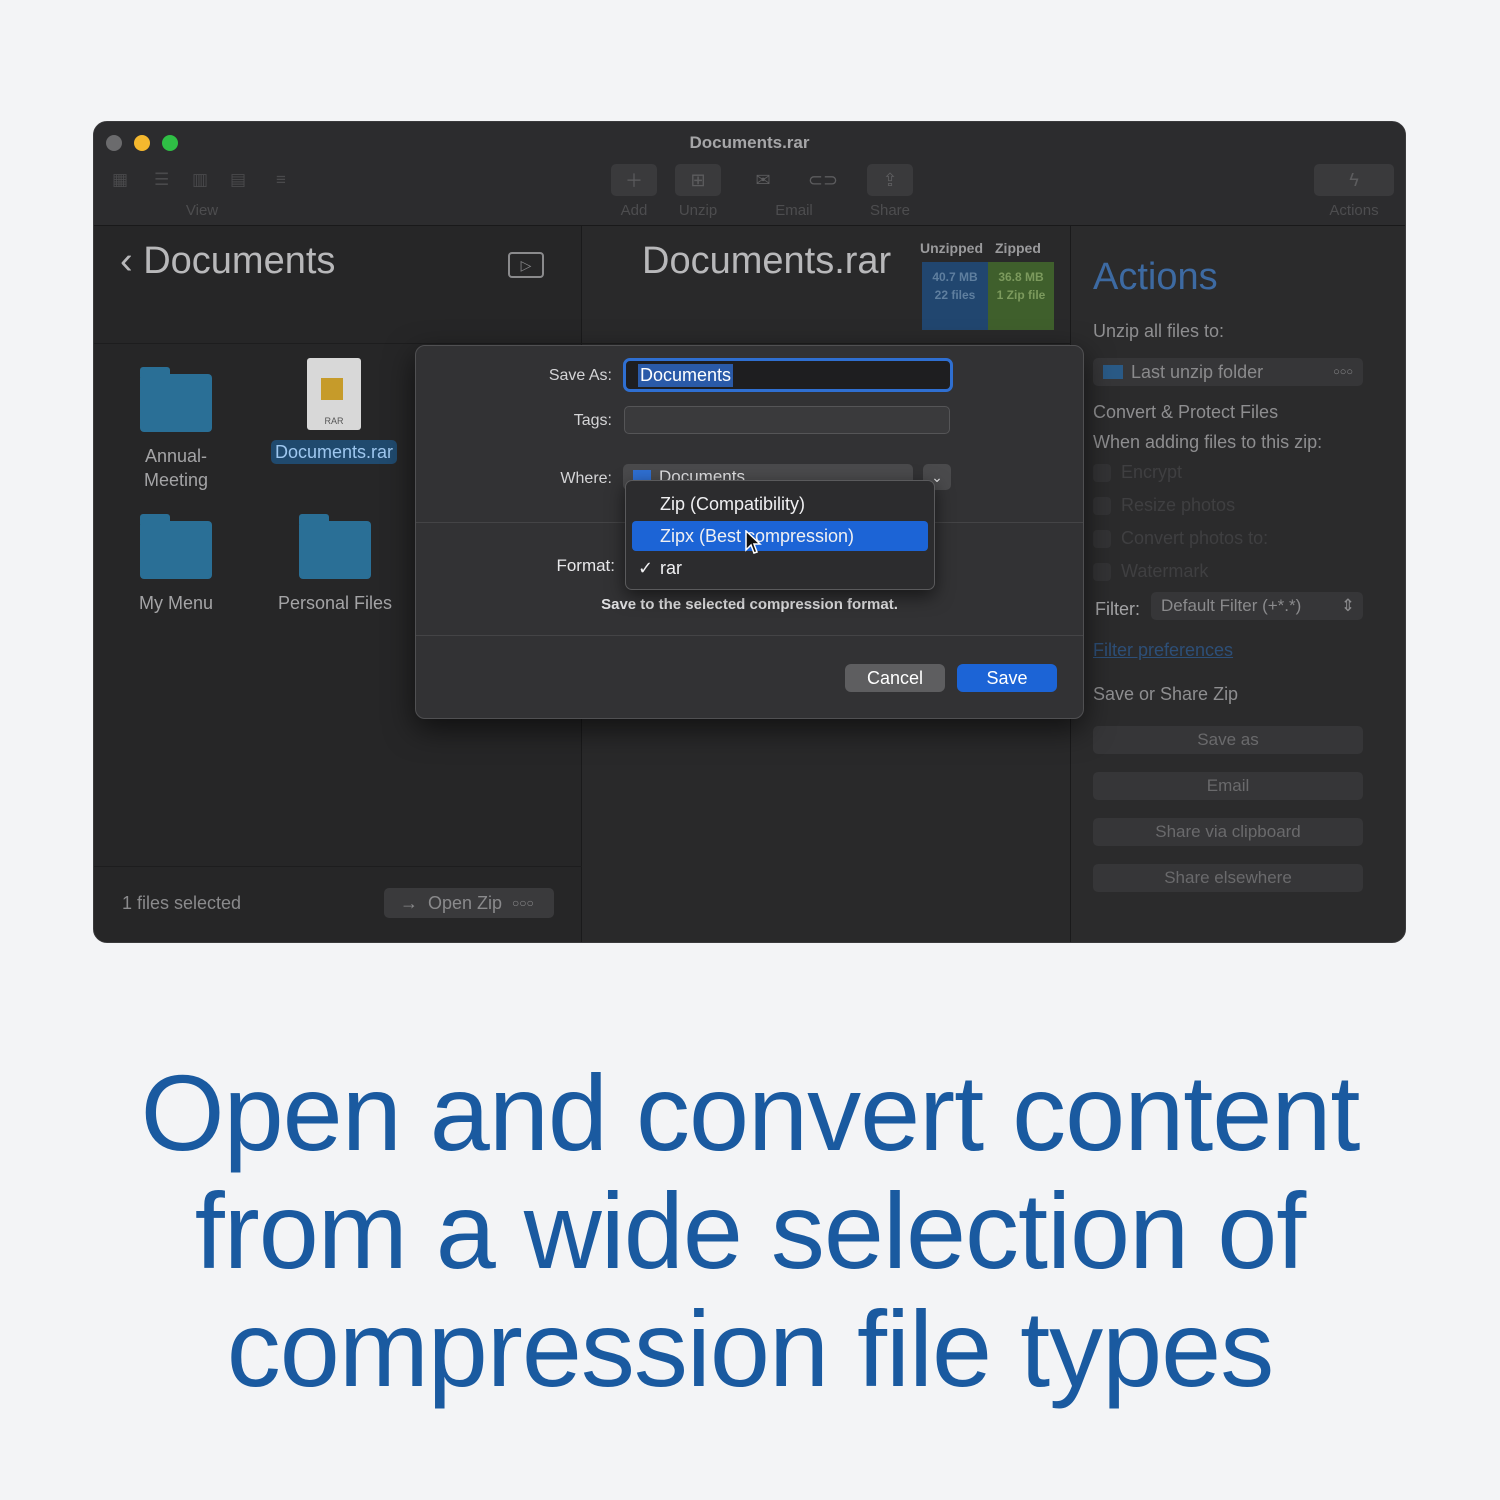 The width and height of the screenshot is (1500, 1500). Describe the element at coordinates (1021, 277) in the screenshot. I see `zipped-size: 36.8 MB` at that location.